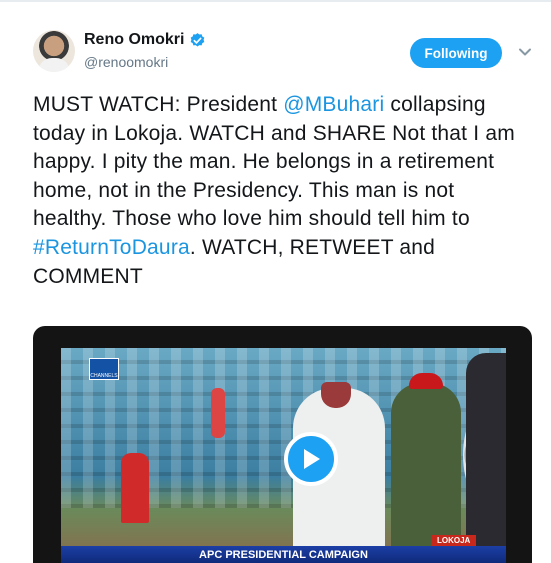  I want to click on avatar, so click(54, 51).